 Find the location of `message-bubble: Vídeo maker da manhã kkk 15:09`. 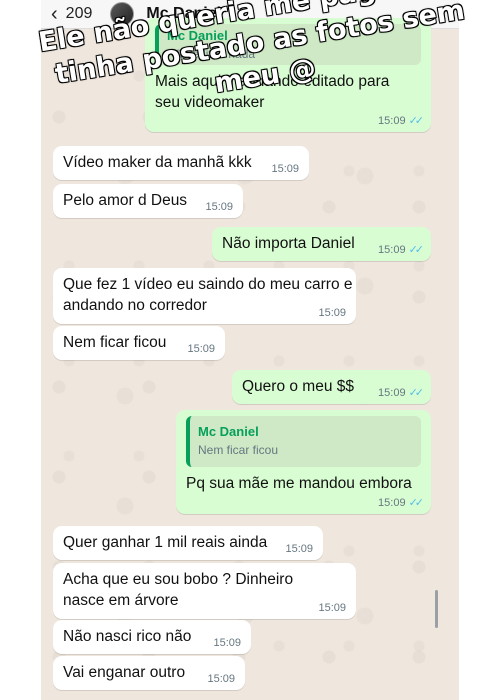

message-bubble: Vídeo maker da manhã kkk 15:09 is located at coordinates (181, 163).